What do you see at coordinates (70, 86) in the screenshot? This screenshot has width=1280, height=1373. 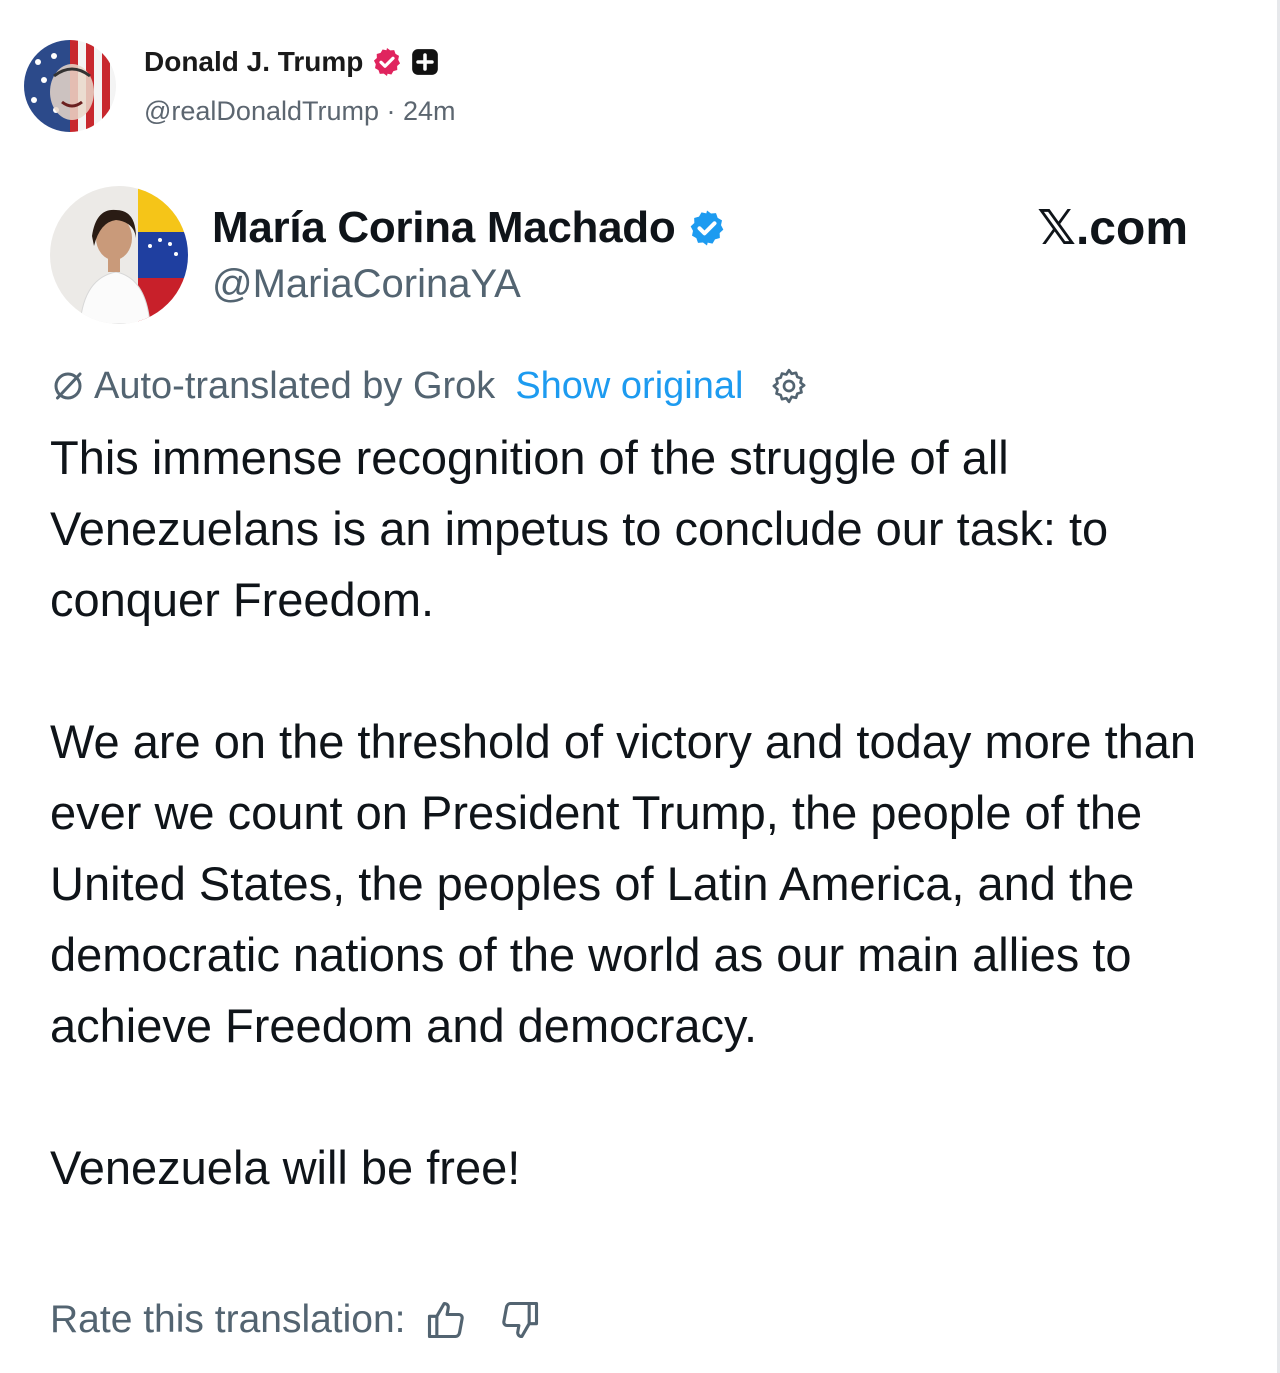 I see `author-avatar` at bounding box center [70, 86].